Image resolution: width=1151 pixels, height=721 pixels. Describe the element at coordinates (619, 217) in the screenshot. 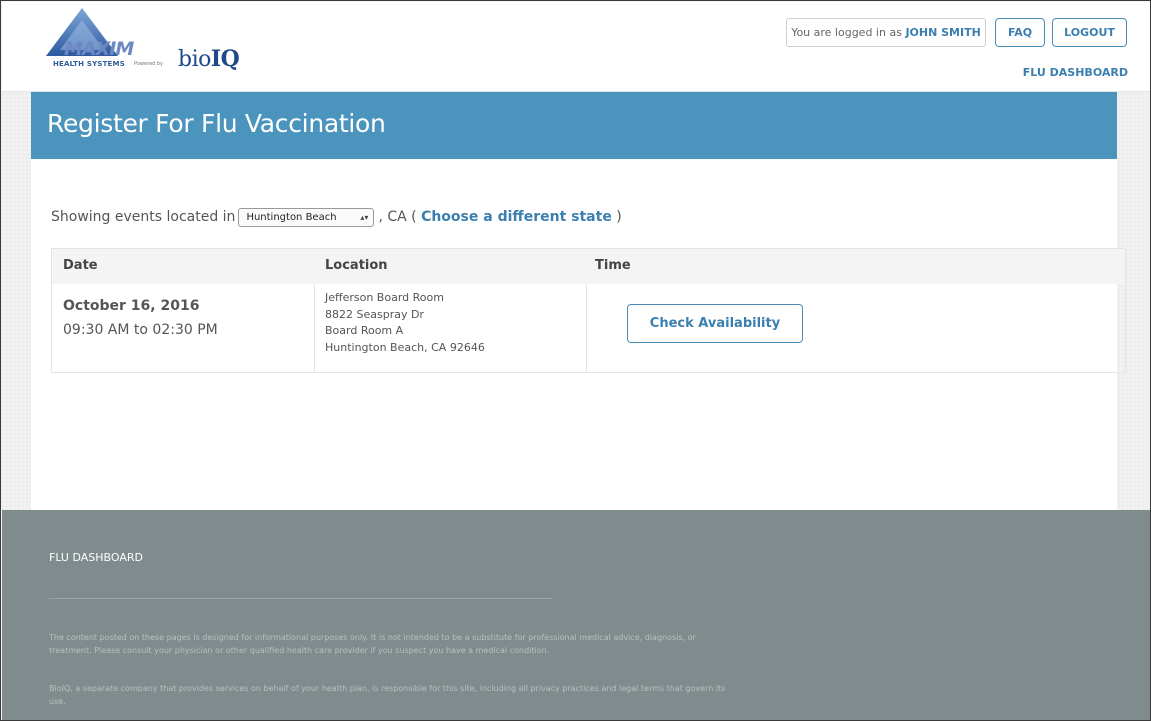

I see `close-paren-text: )` at that location.